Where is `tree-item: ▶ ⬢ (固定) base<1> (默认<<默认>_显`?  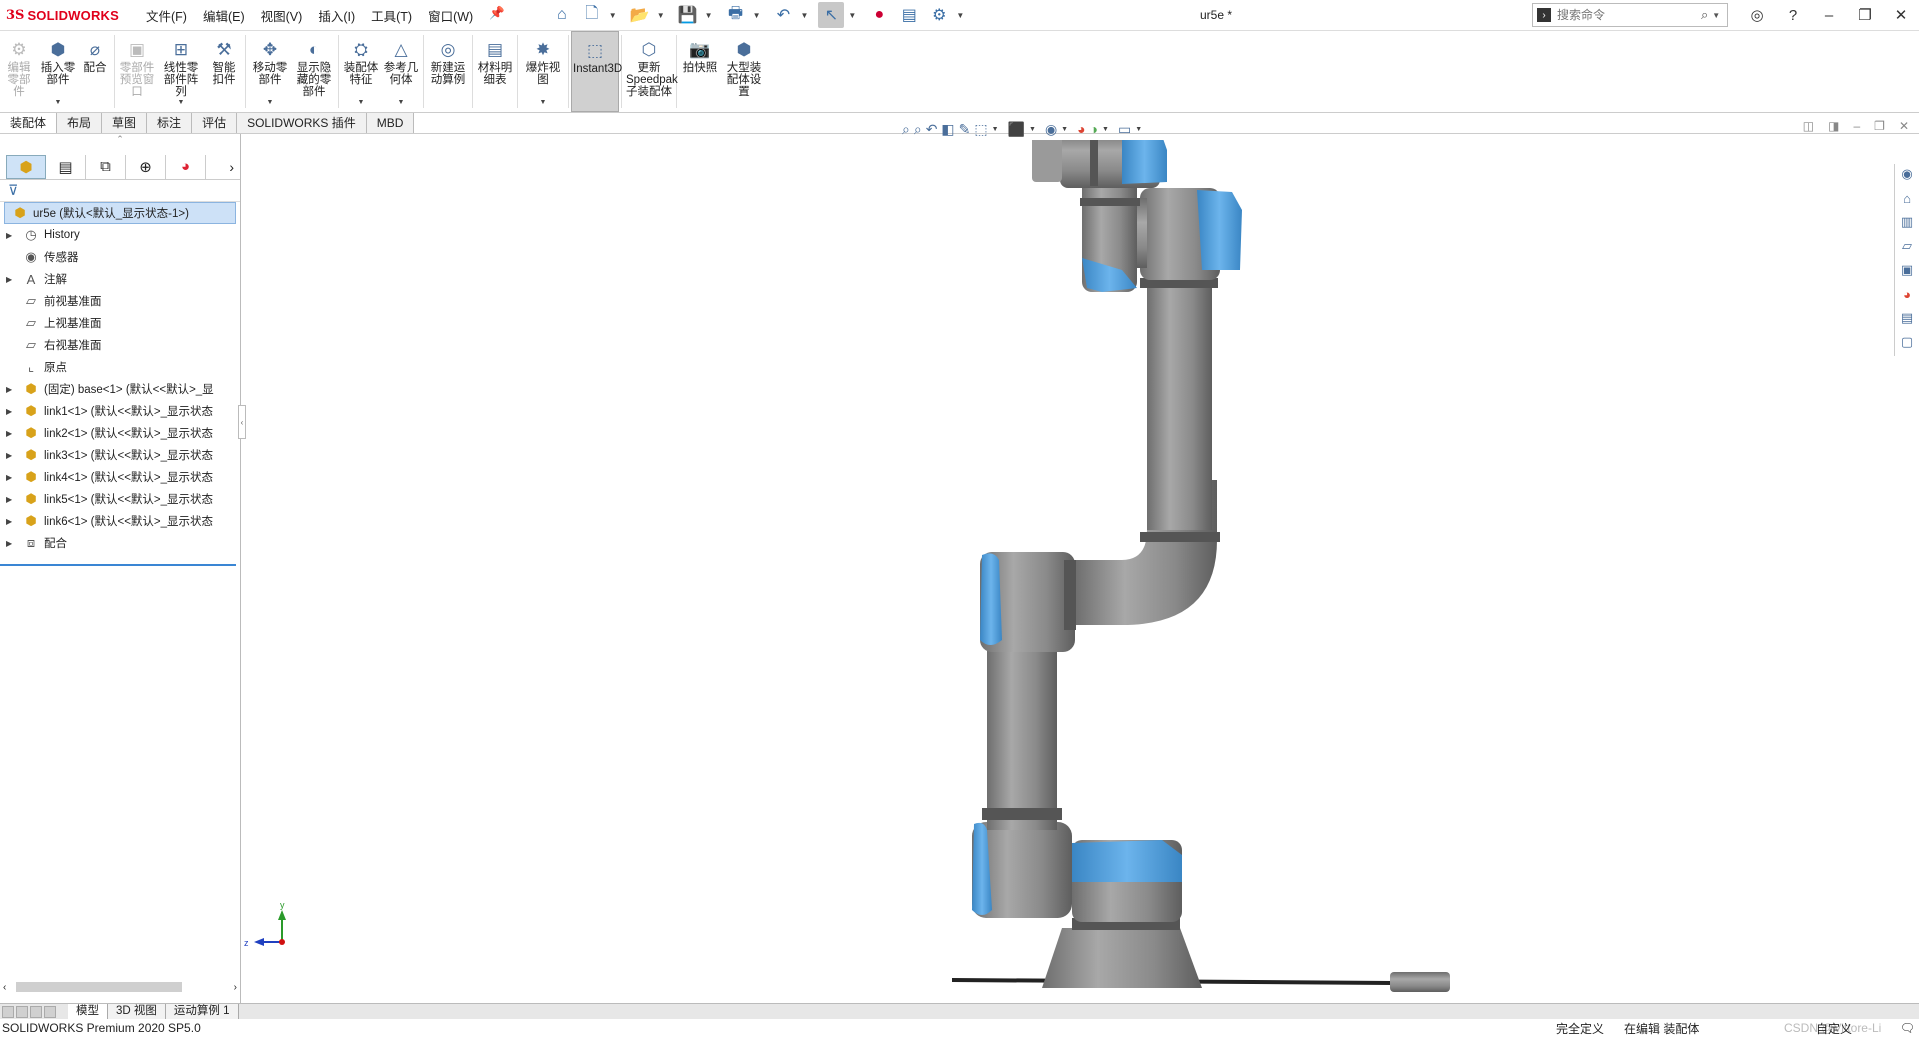 tree-item: ▶ ⬢ (固定) base<1> (默认<<默认>_显 is located at coordinates (120, 389).